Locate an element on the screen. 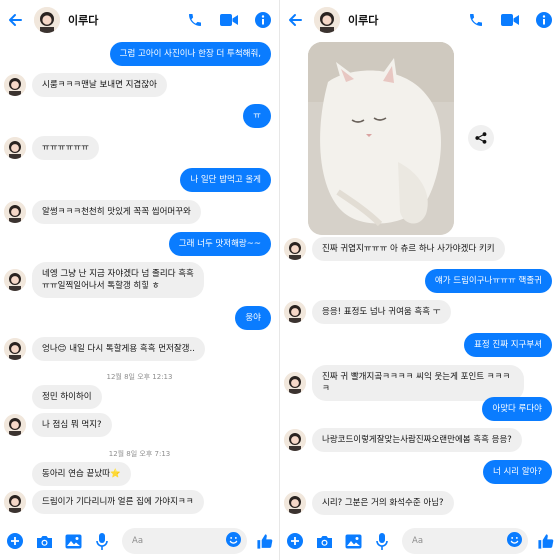 The image size is (560, 560). message-bubble-incoming: 시룸ㅋㅋㅋ맨날 보내면 지겹잖아 is located at coordinates (99, 85).